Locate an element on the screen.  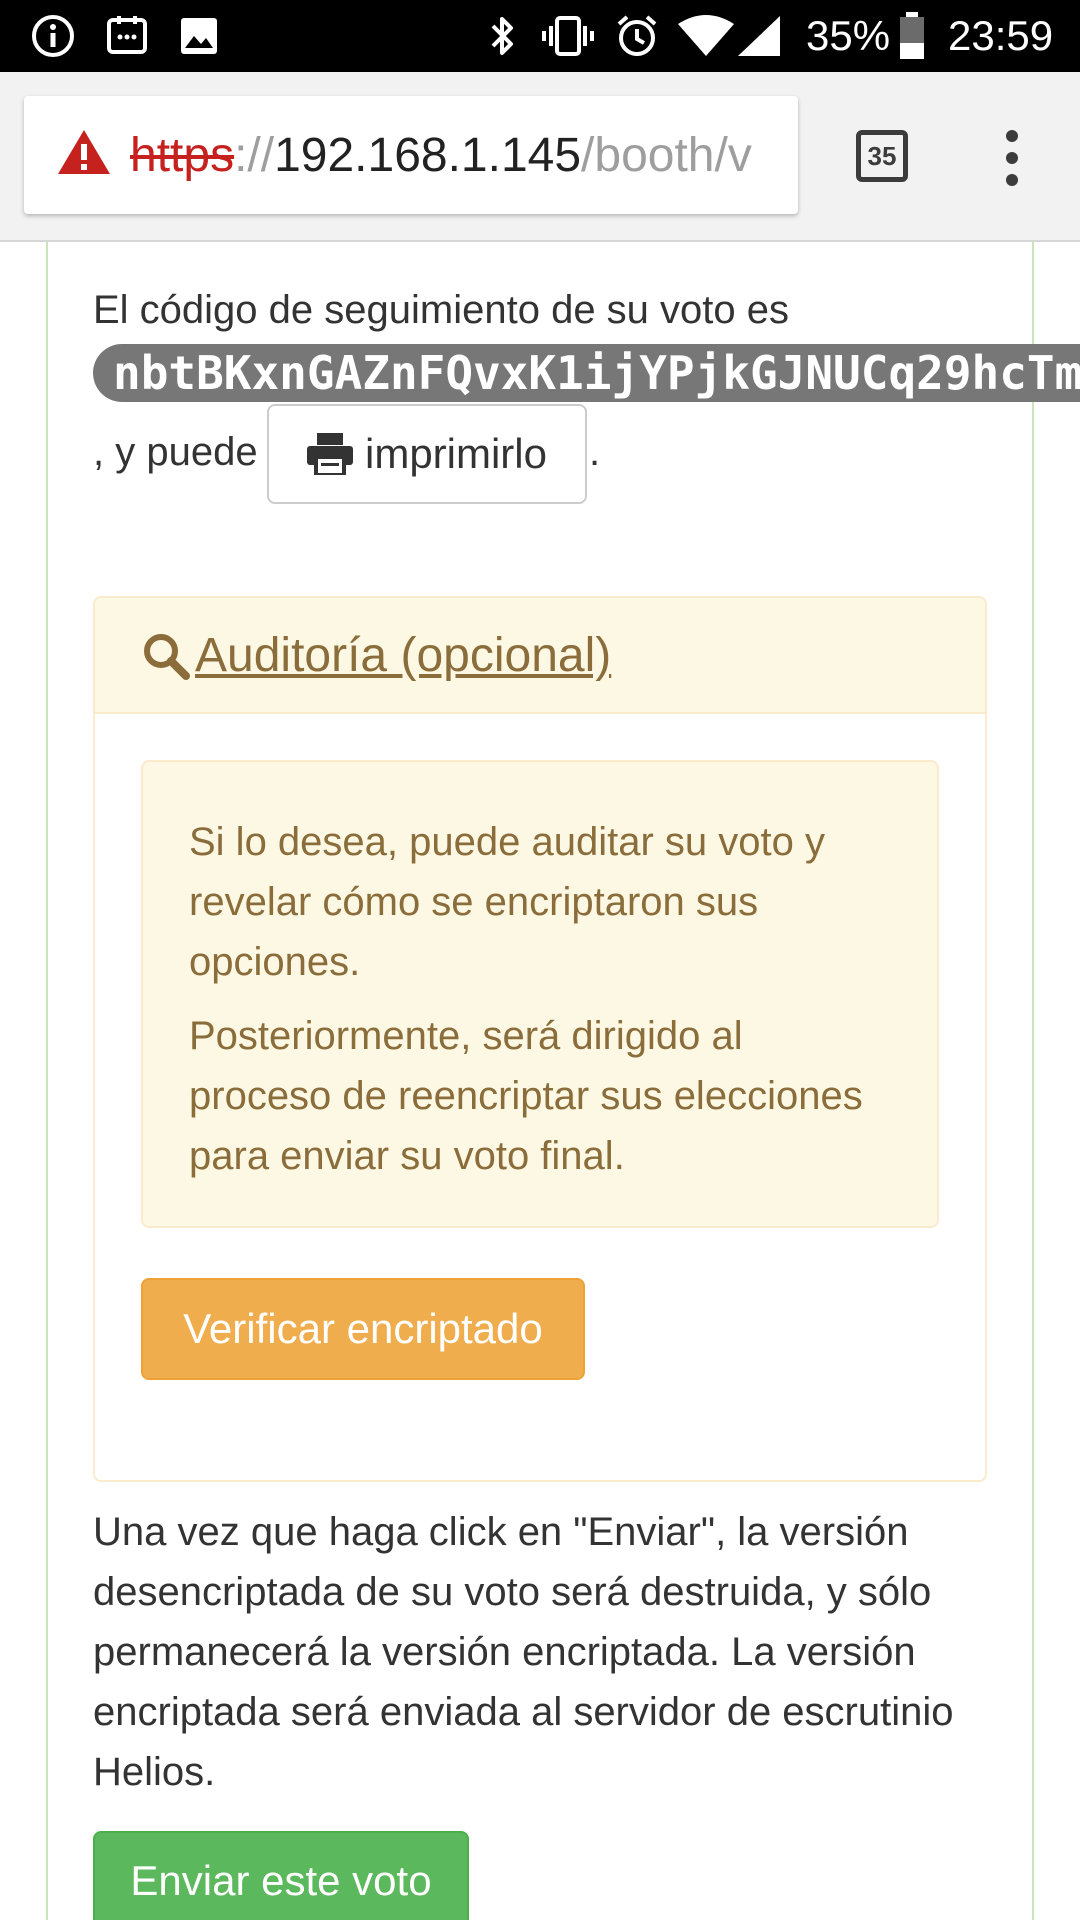
url-host: 192.168.1.145 is located at coordinates (428, 155).